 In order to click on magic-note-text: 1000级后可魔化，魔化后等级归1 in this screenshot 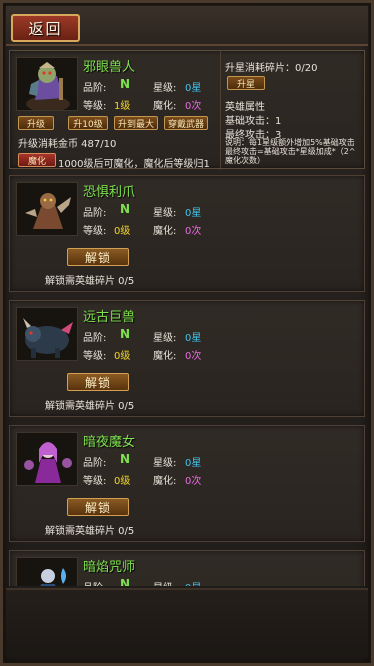, I will do `click(134, 164)`.